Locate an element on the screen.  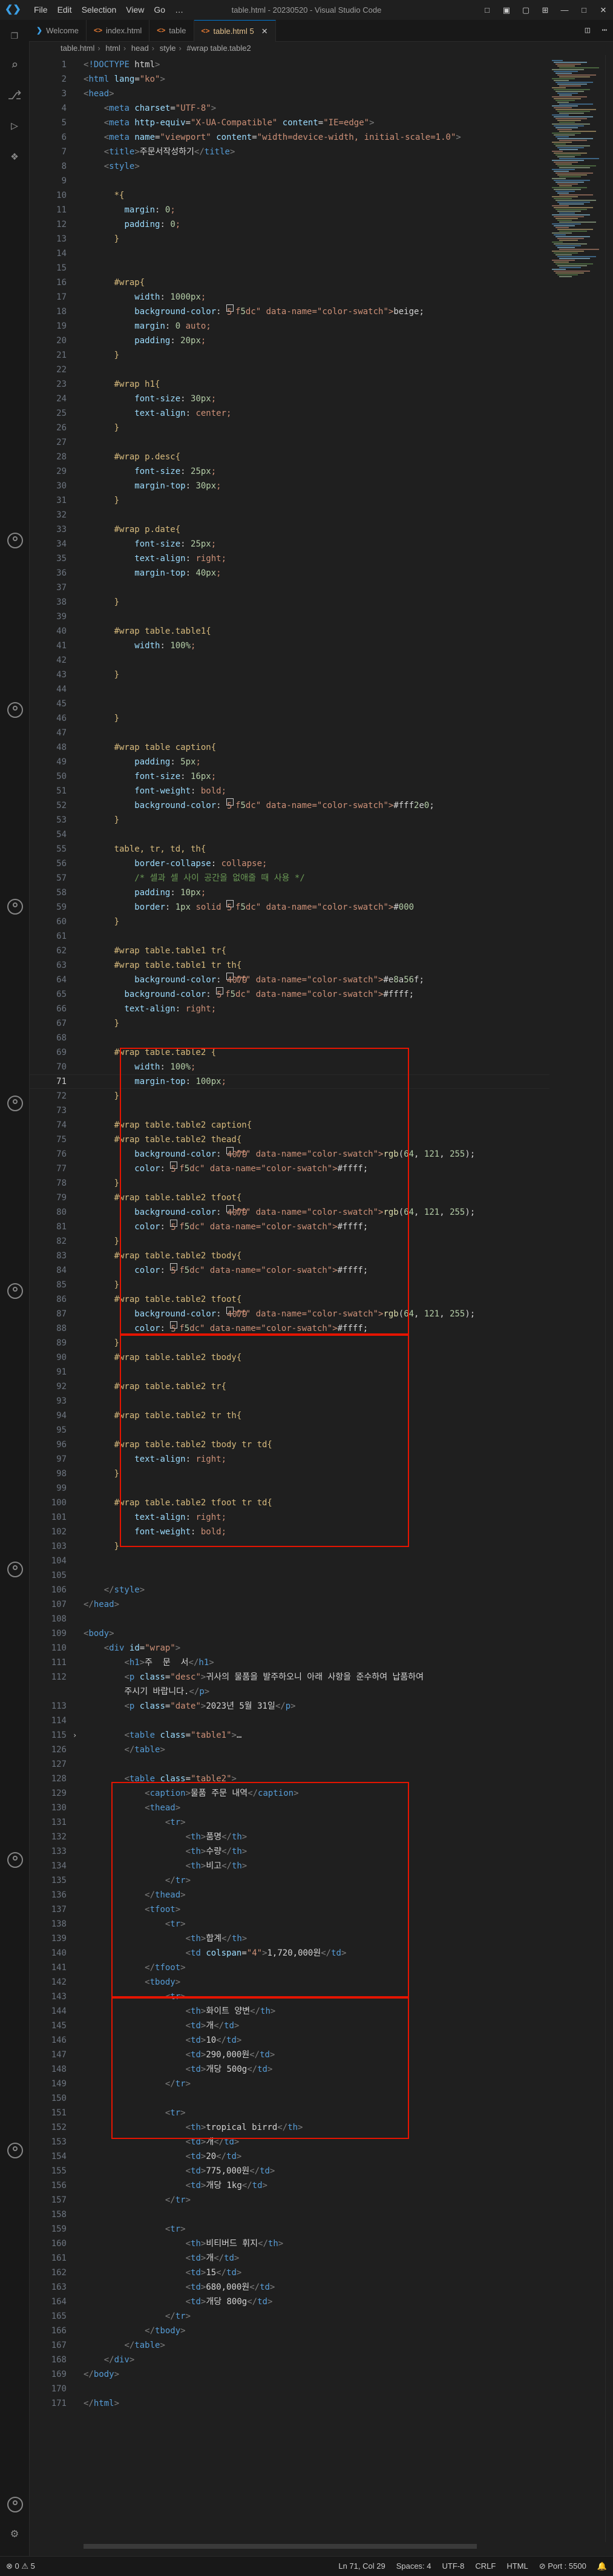
code-line: <td>20</td> is located at coordinates (163, 2156).